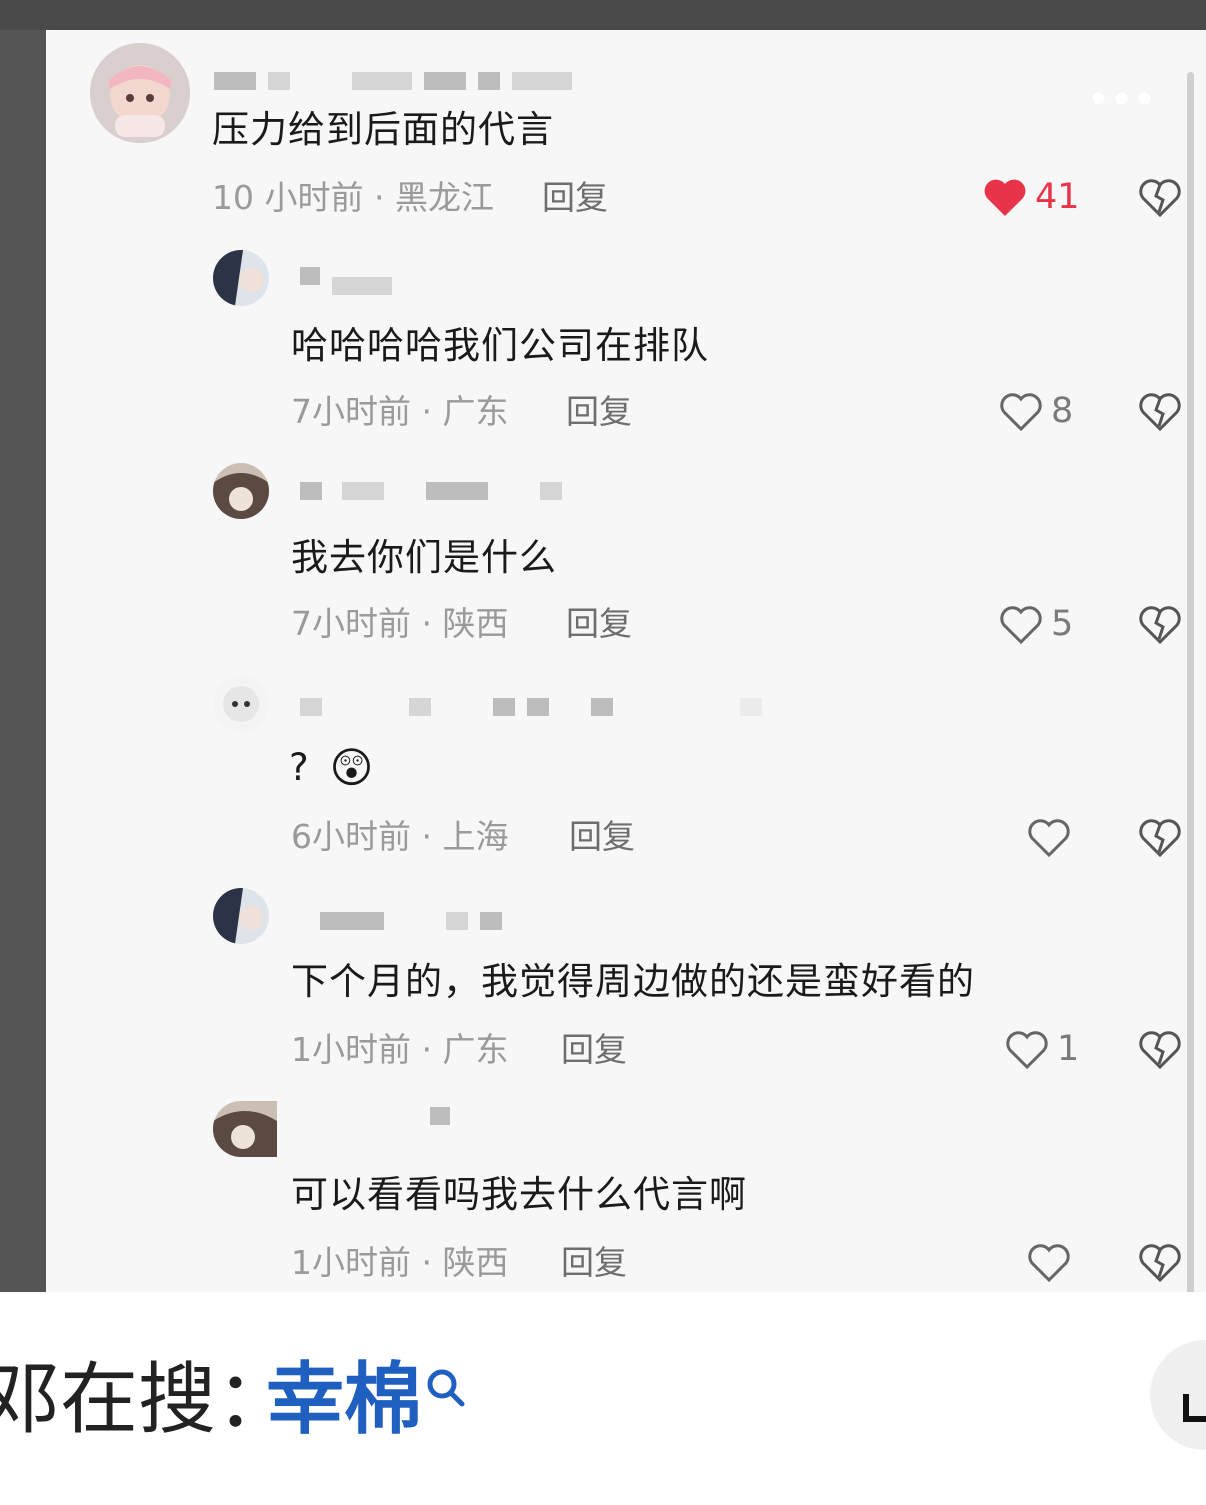 The width and height of the screenshot is (1206, 1505). Describe the element at coordinates (353, 197) in the screenshot. I see `comment-meta: 10 小时前 · 黑龙江` at that location.